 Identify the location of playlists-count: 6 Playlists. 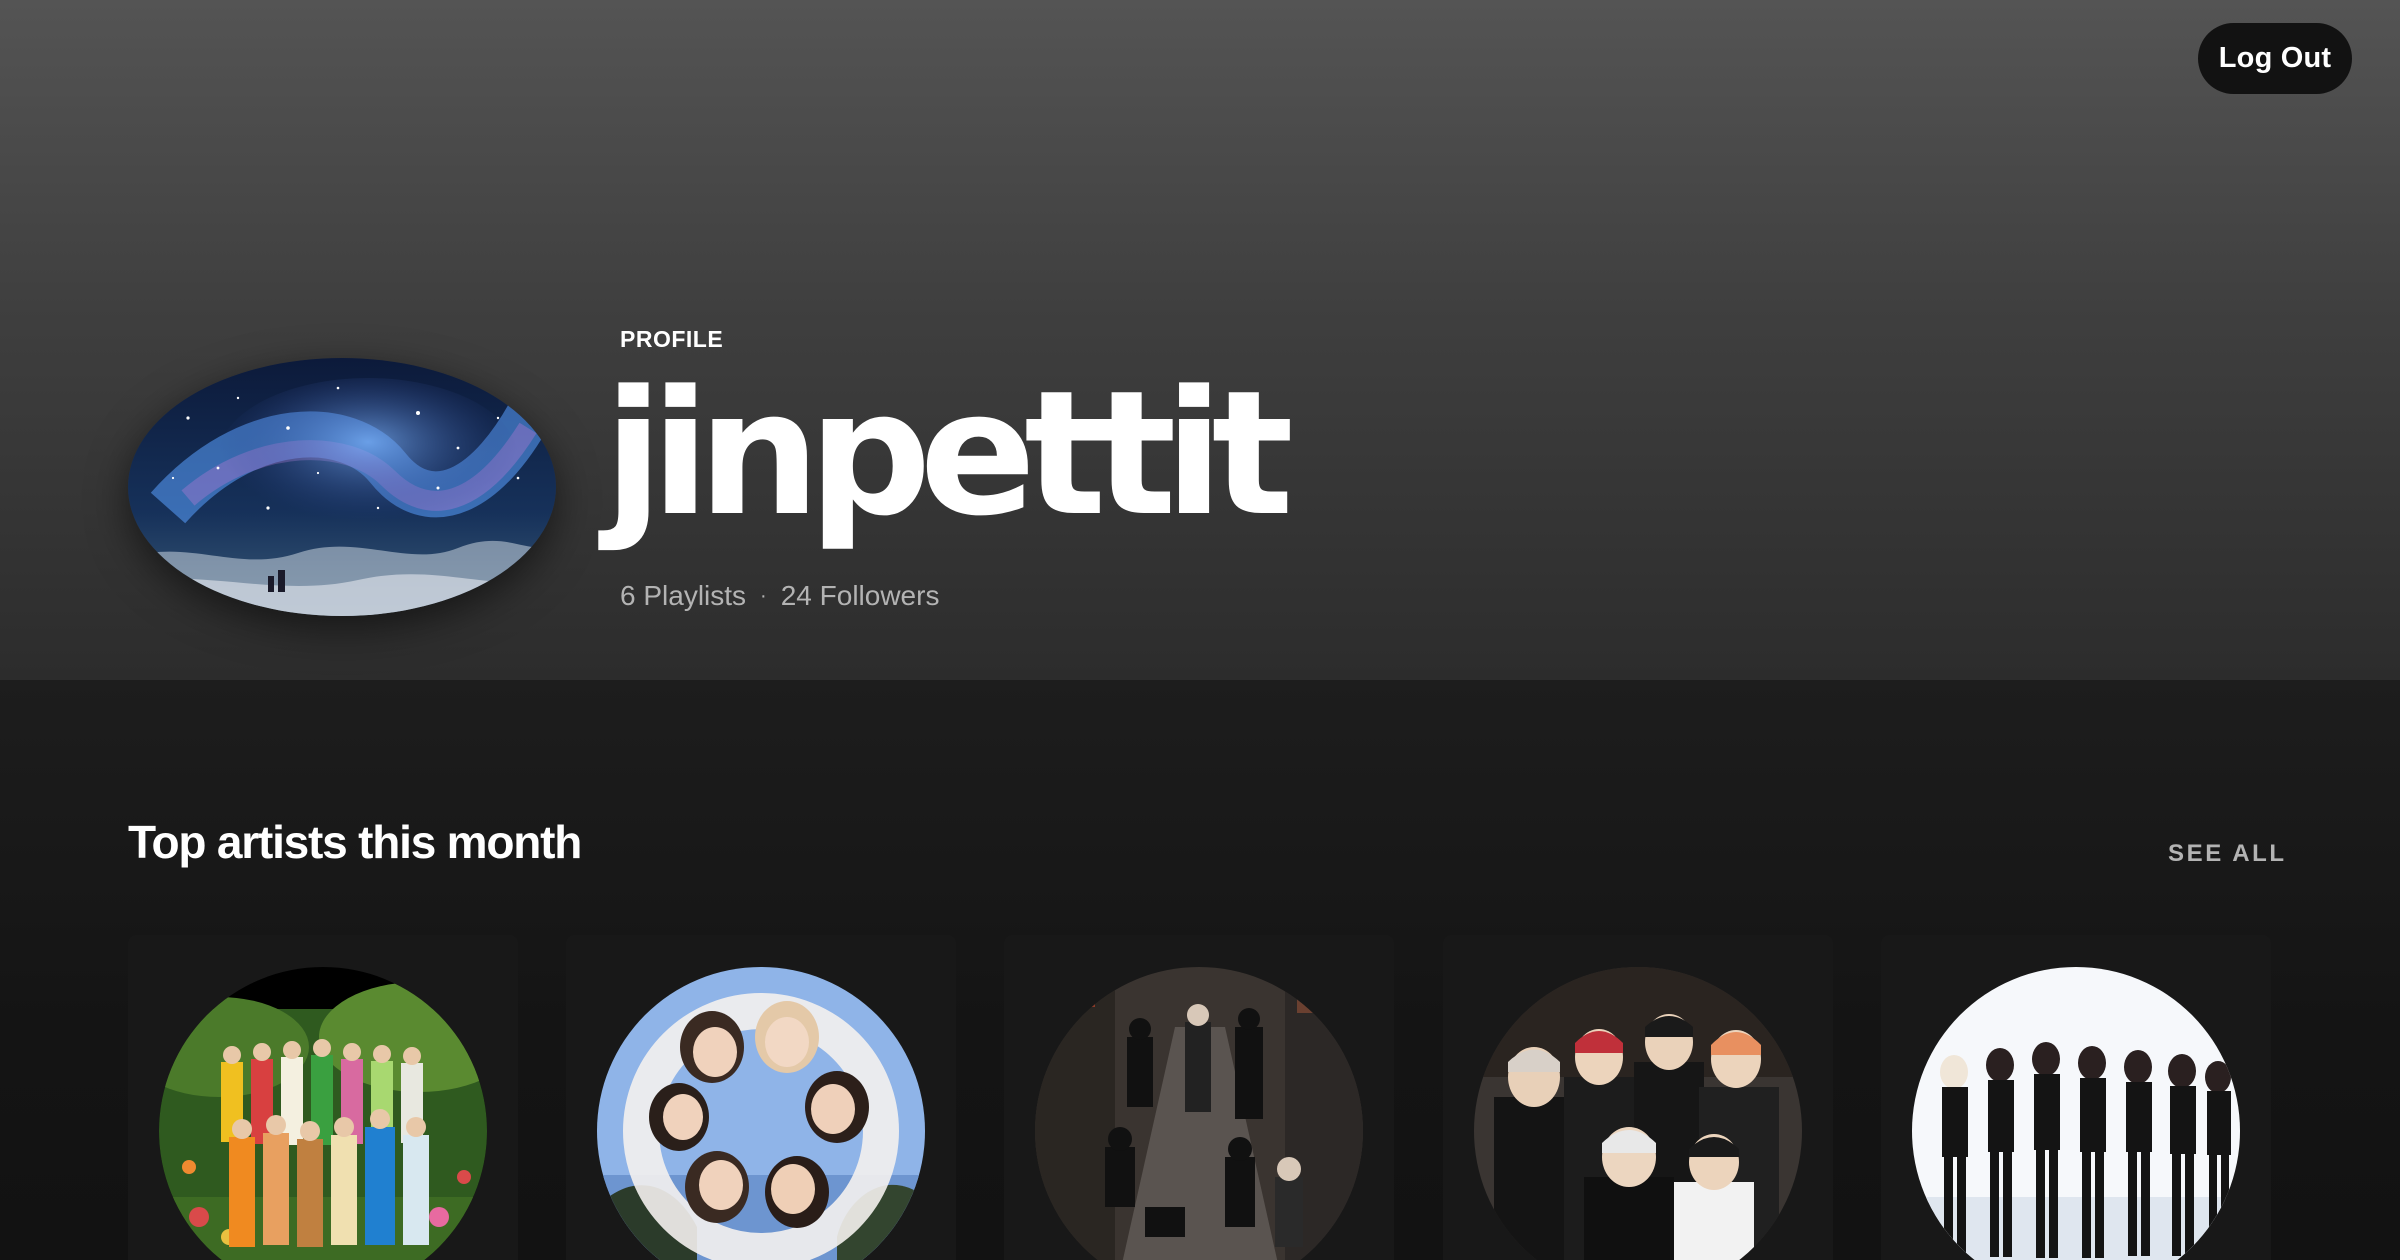
(683, 596).